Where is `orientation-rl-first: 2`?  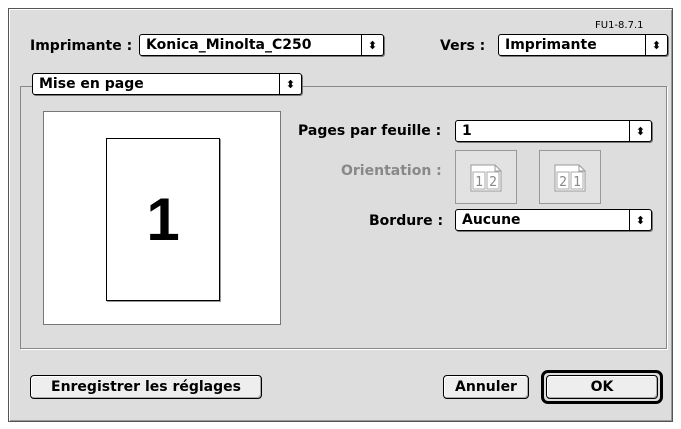
orientation-rl-first: 2 is located at coordinates (563, 182).